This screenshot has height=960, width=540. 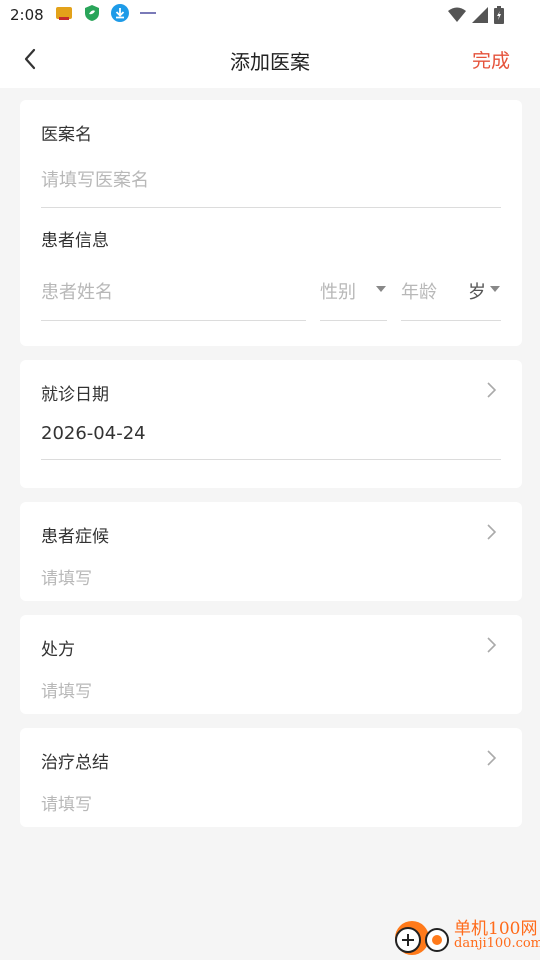 I want to click on app-badge-icon, so click(x=148, y=15).